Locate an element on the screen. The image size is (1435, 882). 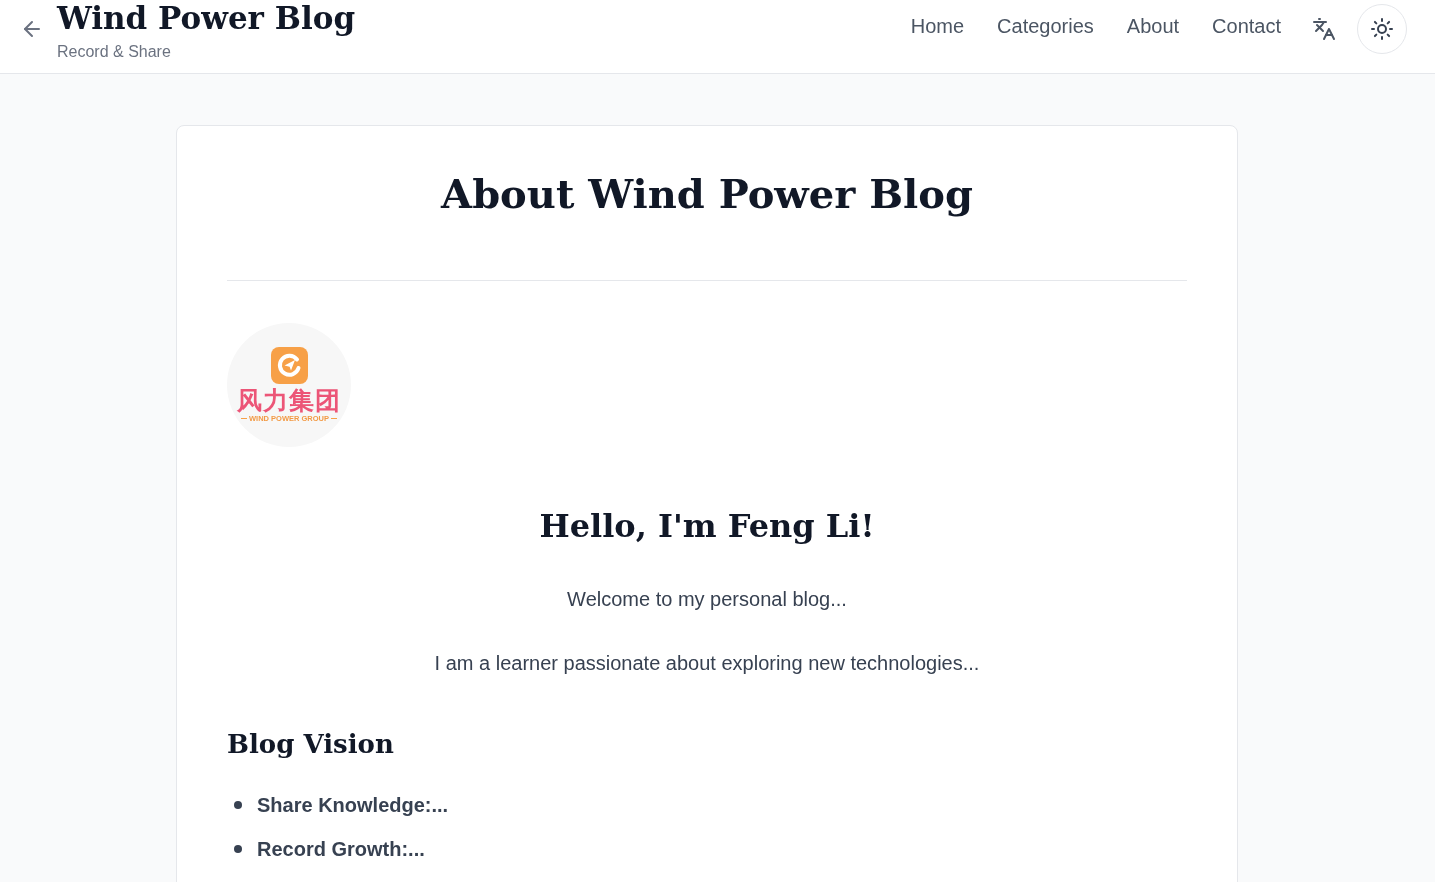
greeting-heading: Hello, I'm Feng Li! is located at coordinates (707, 526).